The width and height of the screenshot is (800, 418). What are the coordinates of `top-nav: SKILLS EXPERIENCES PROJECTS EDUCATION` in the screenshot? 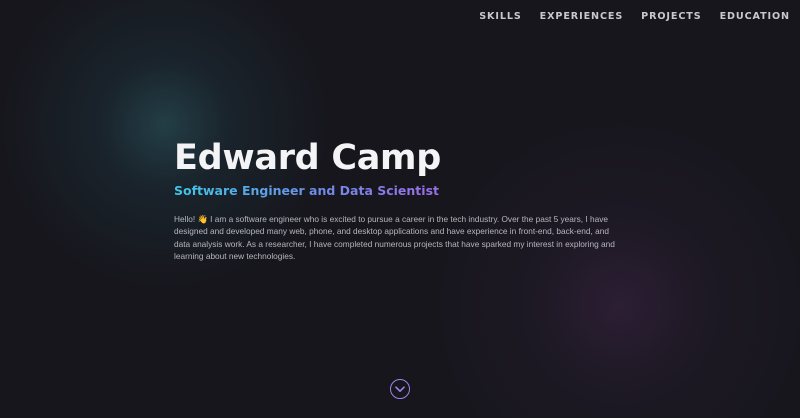 It's located at (634, 17).